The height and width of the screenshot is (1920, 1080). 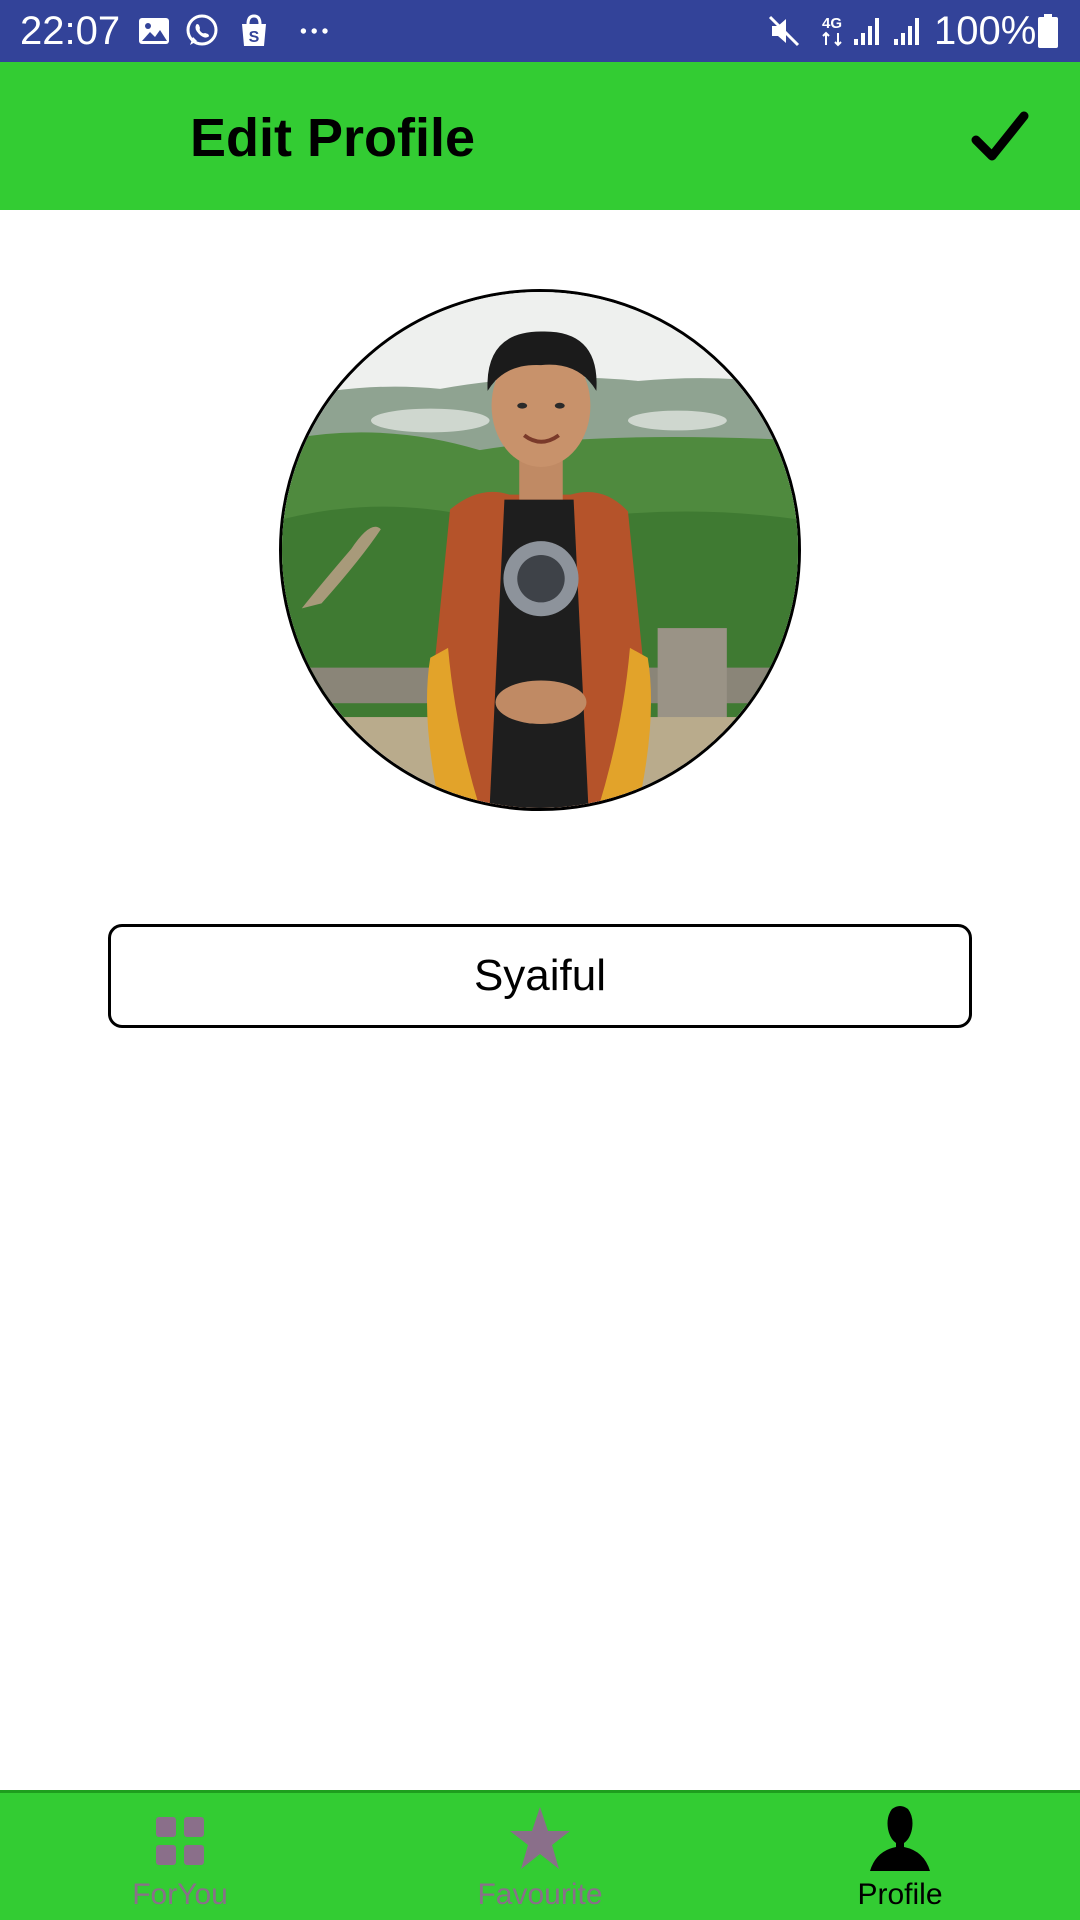 I want to click on gallery-icon, so click(x=154, y=31).